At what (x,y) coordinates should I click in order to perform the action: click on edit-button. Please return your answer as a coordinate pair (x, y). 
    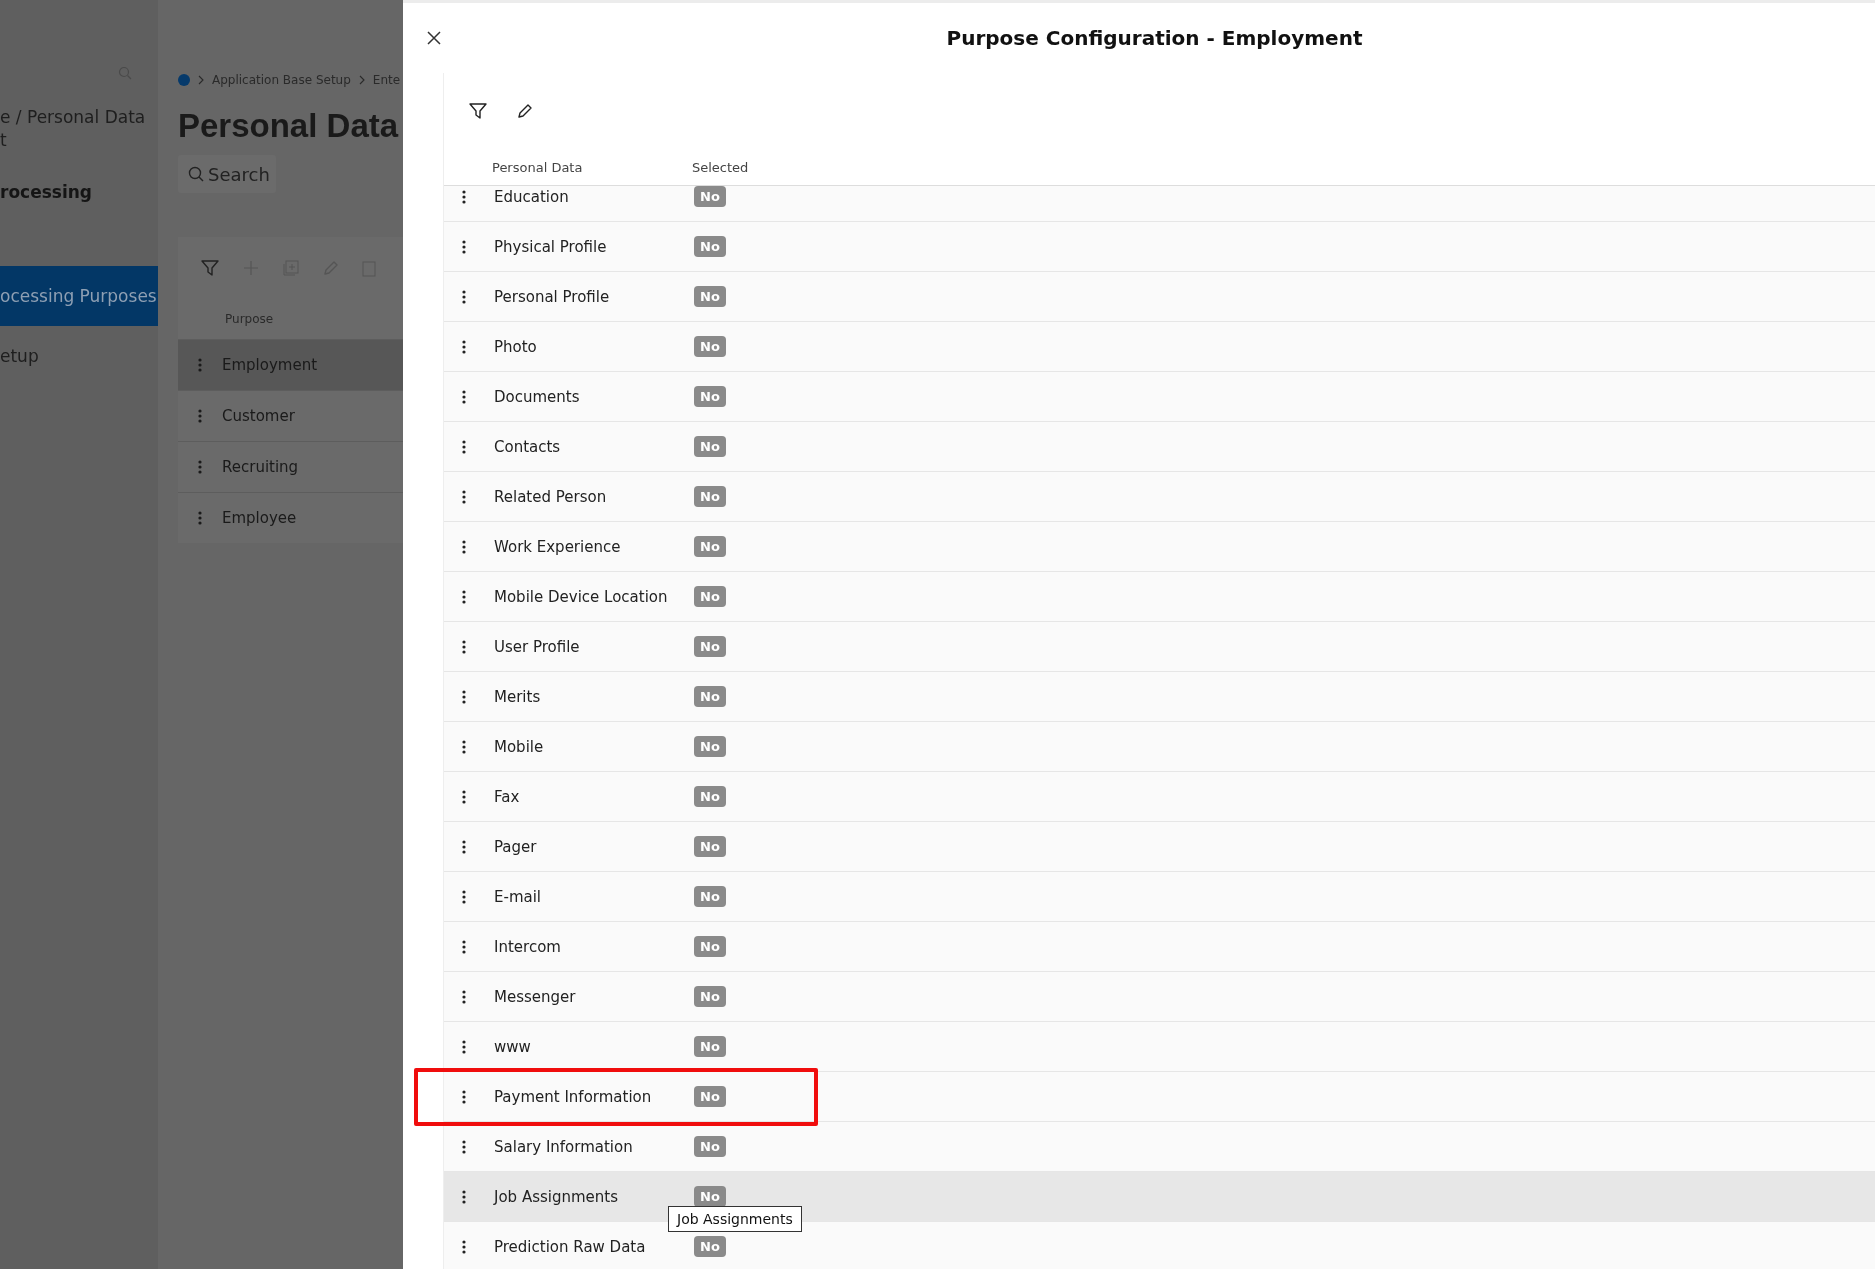
    Looking at the image, I should click on (525, 111).